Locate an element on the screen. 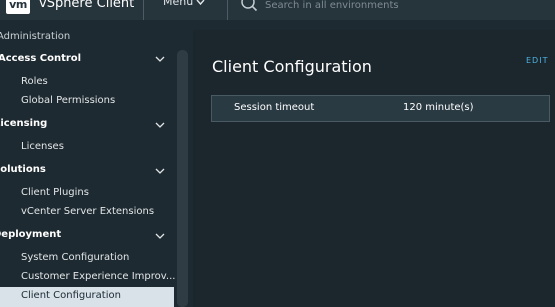 The image size is (555, 307). page-title: Client Configuration is located at coordinates (292, 66).